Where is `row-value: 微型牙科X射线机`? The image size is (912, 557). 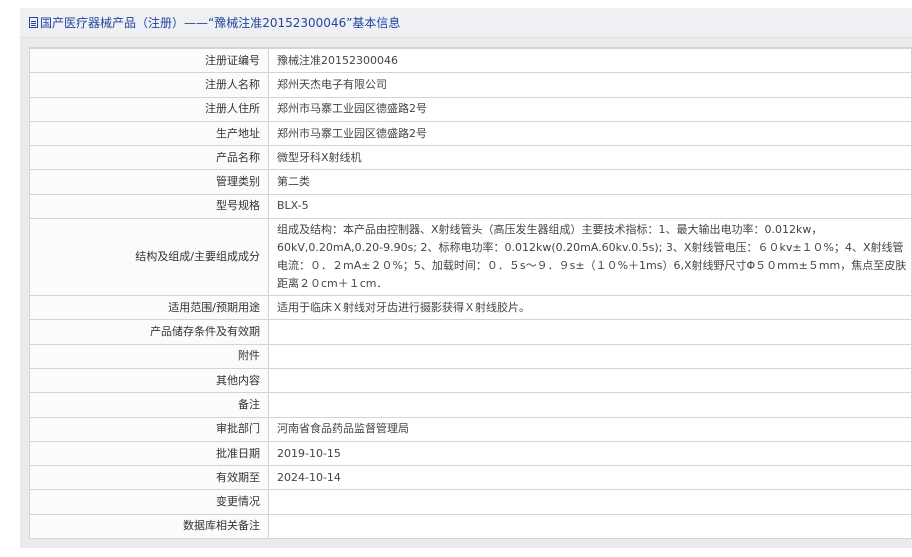 row-value: 微型牙科X射线机 is located at coordinates (590, 158).